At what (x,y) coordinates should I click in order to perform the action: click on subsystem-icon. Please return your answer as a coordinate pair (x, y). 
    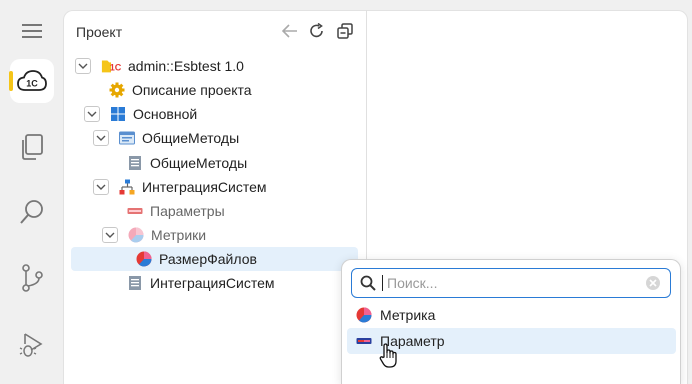
    Looking at the image, I should click on (118, 114).